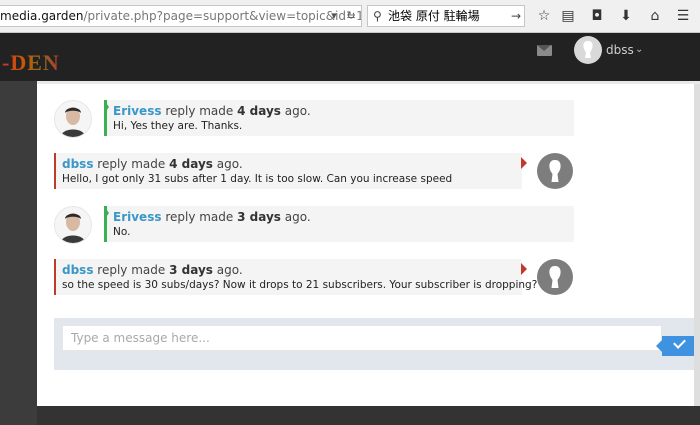 The image size is (700, 425). I want to click on bookmark-star-icon: ☆, so click(544, 16).